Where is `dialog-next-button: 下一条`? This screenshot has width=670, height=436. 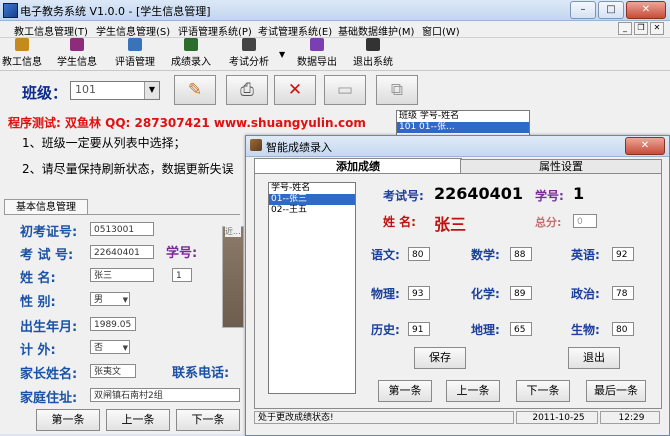
dialog-next-button: 下一条 is located at coordinates (543, 391).